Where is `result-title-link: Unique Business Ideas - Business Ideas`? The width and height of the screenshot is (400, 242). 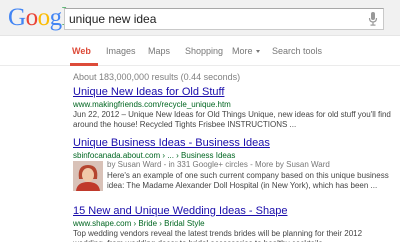
result-title-link: Unique Business Ideas - Business Ideas is located at coordinates (233, 143).